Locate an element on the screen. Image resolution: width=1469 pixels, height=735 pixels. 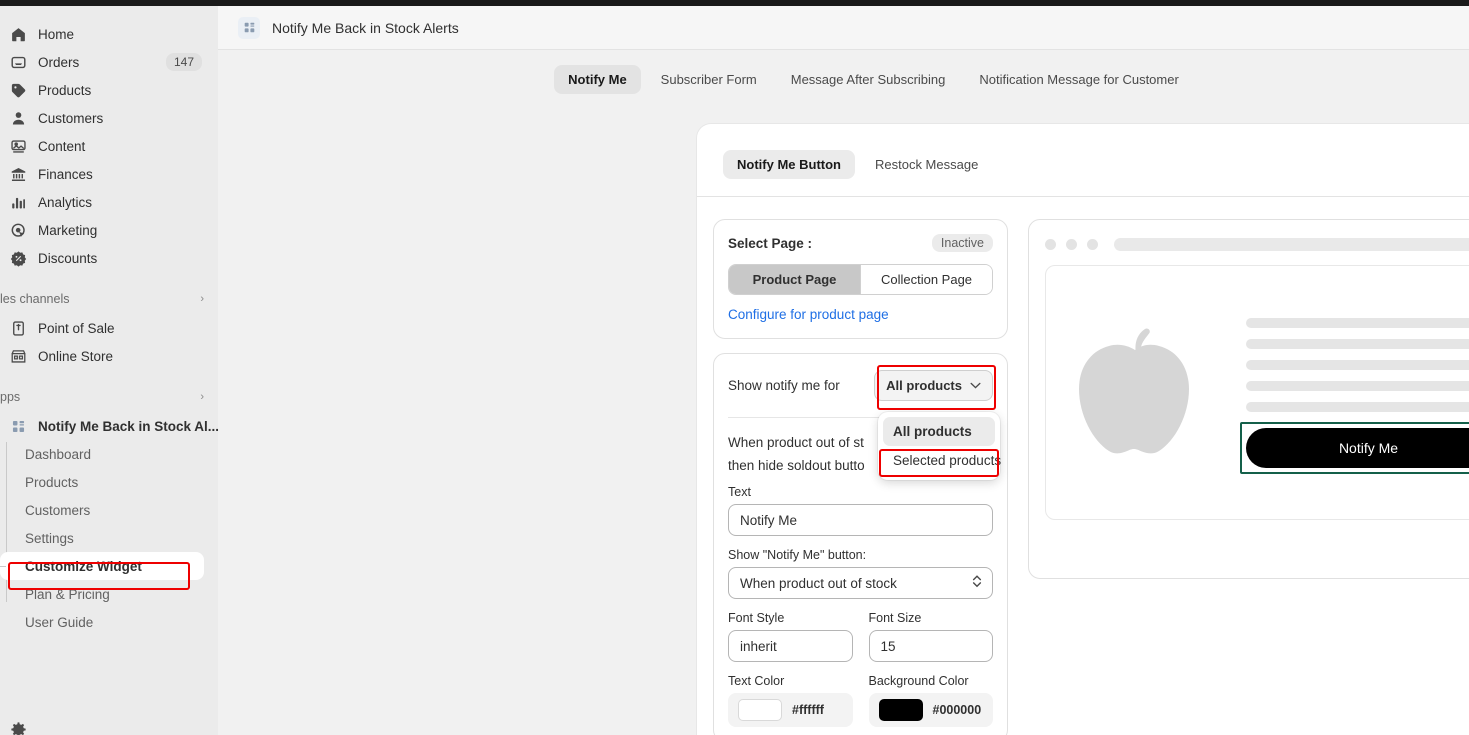
popover-option-all-products: All products is located at coordinates (939, 431).